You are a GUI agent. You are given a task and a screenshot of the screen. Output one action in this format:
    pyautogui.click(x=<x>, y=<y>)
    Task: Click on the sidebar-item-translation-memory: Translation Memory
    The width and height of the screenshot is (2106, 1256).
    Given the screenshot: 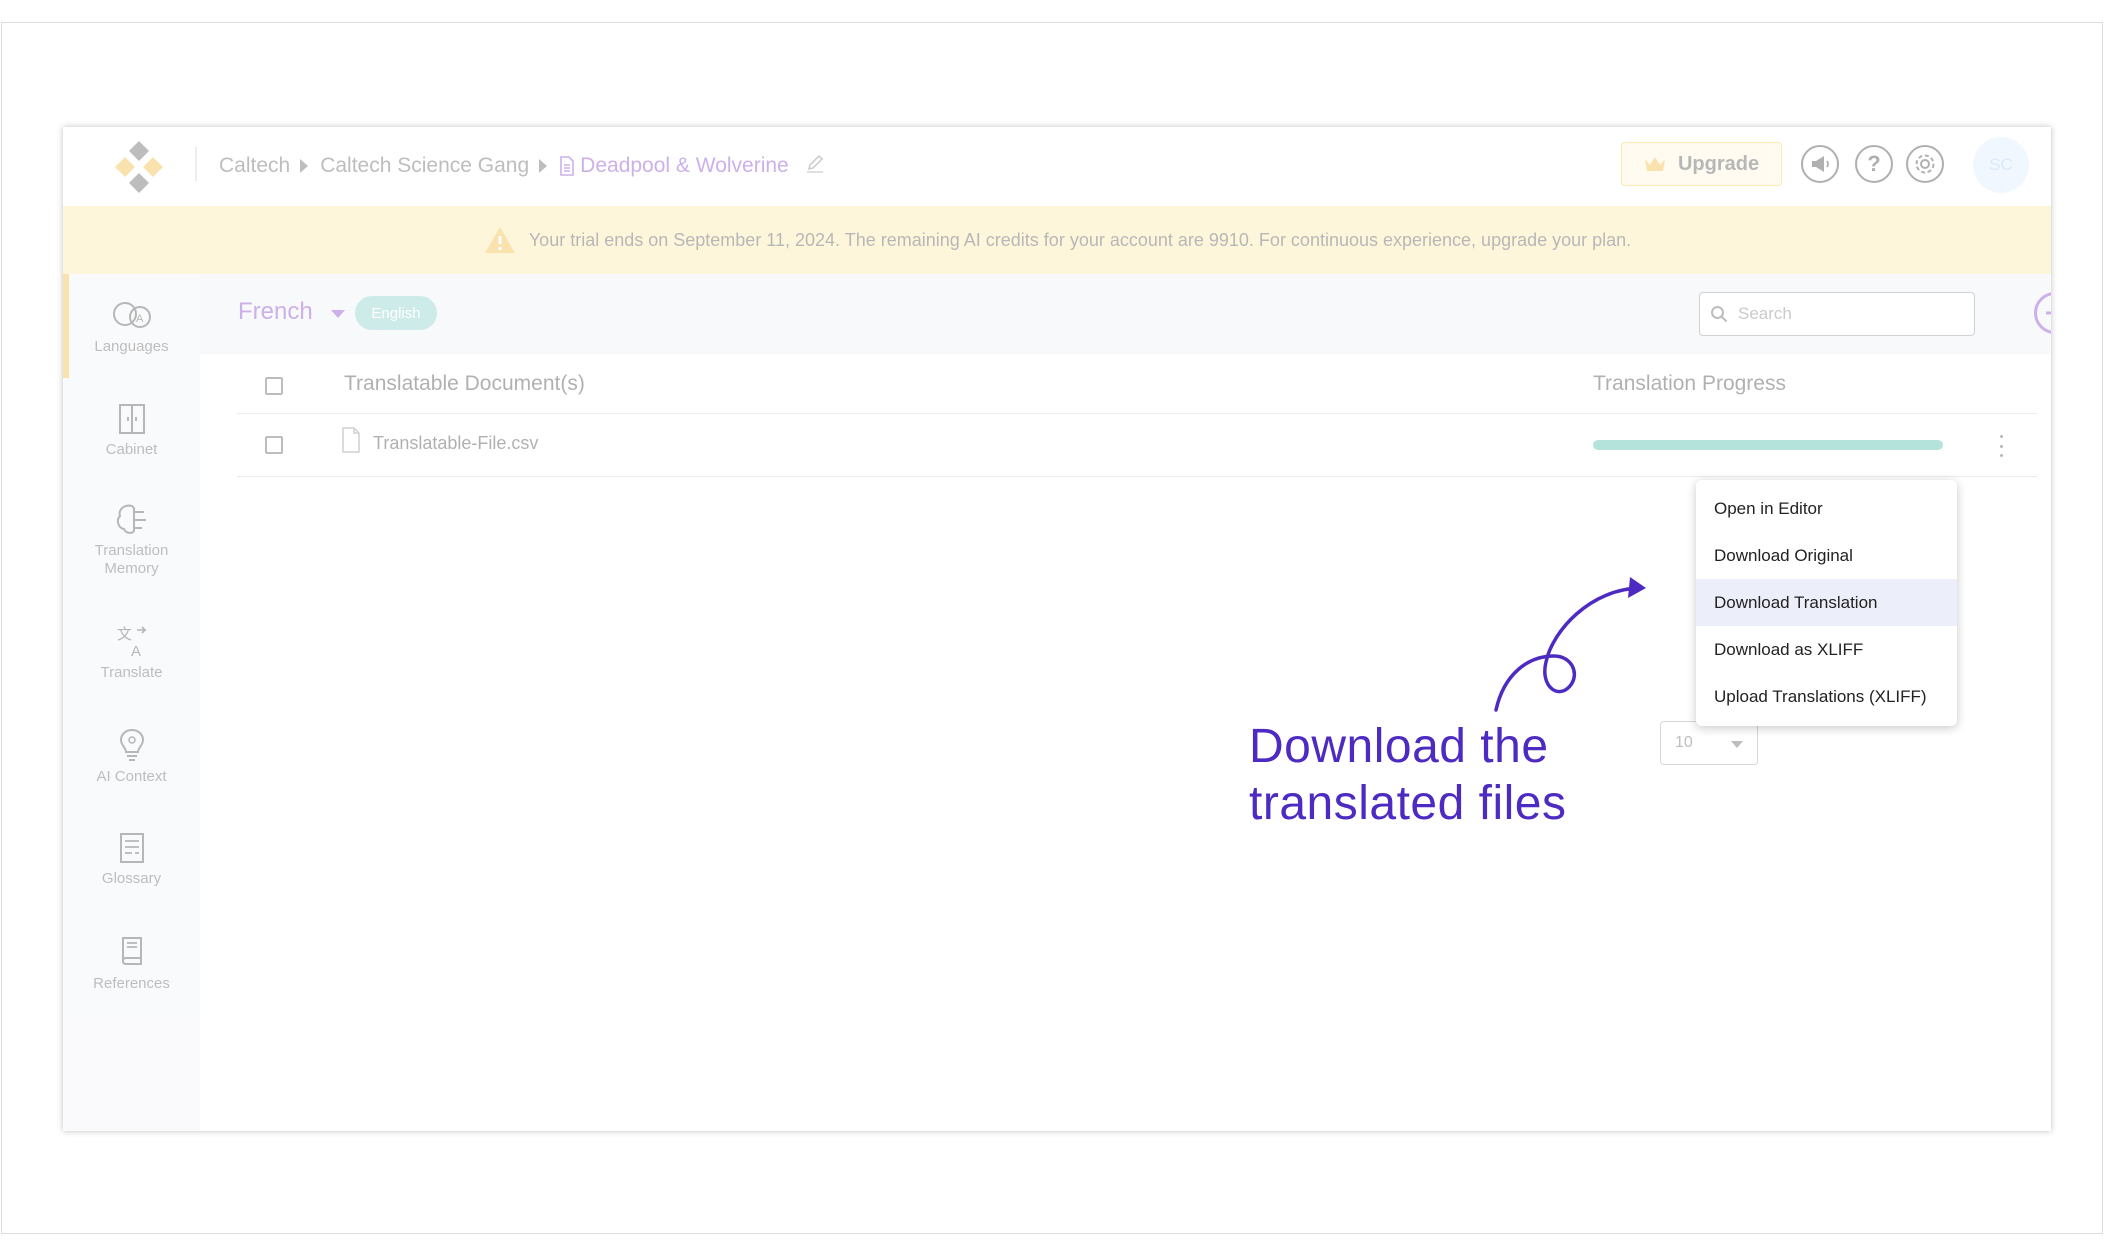 What is the action you would take?
    pyautogui.click(x=131, y=540)
    